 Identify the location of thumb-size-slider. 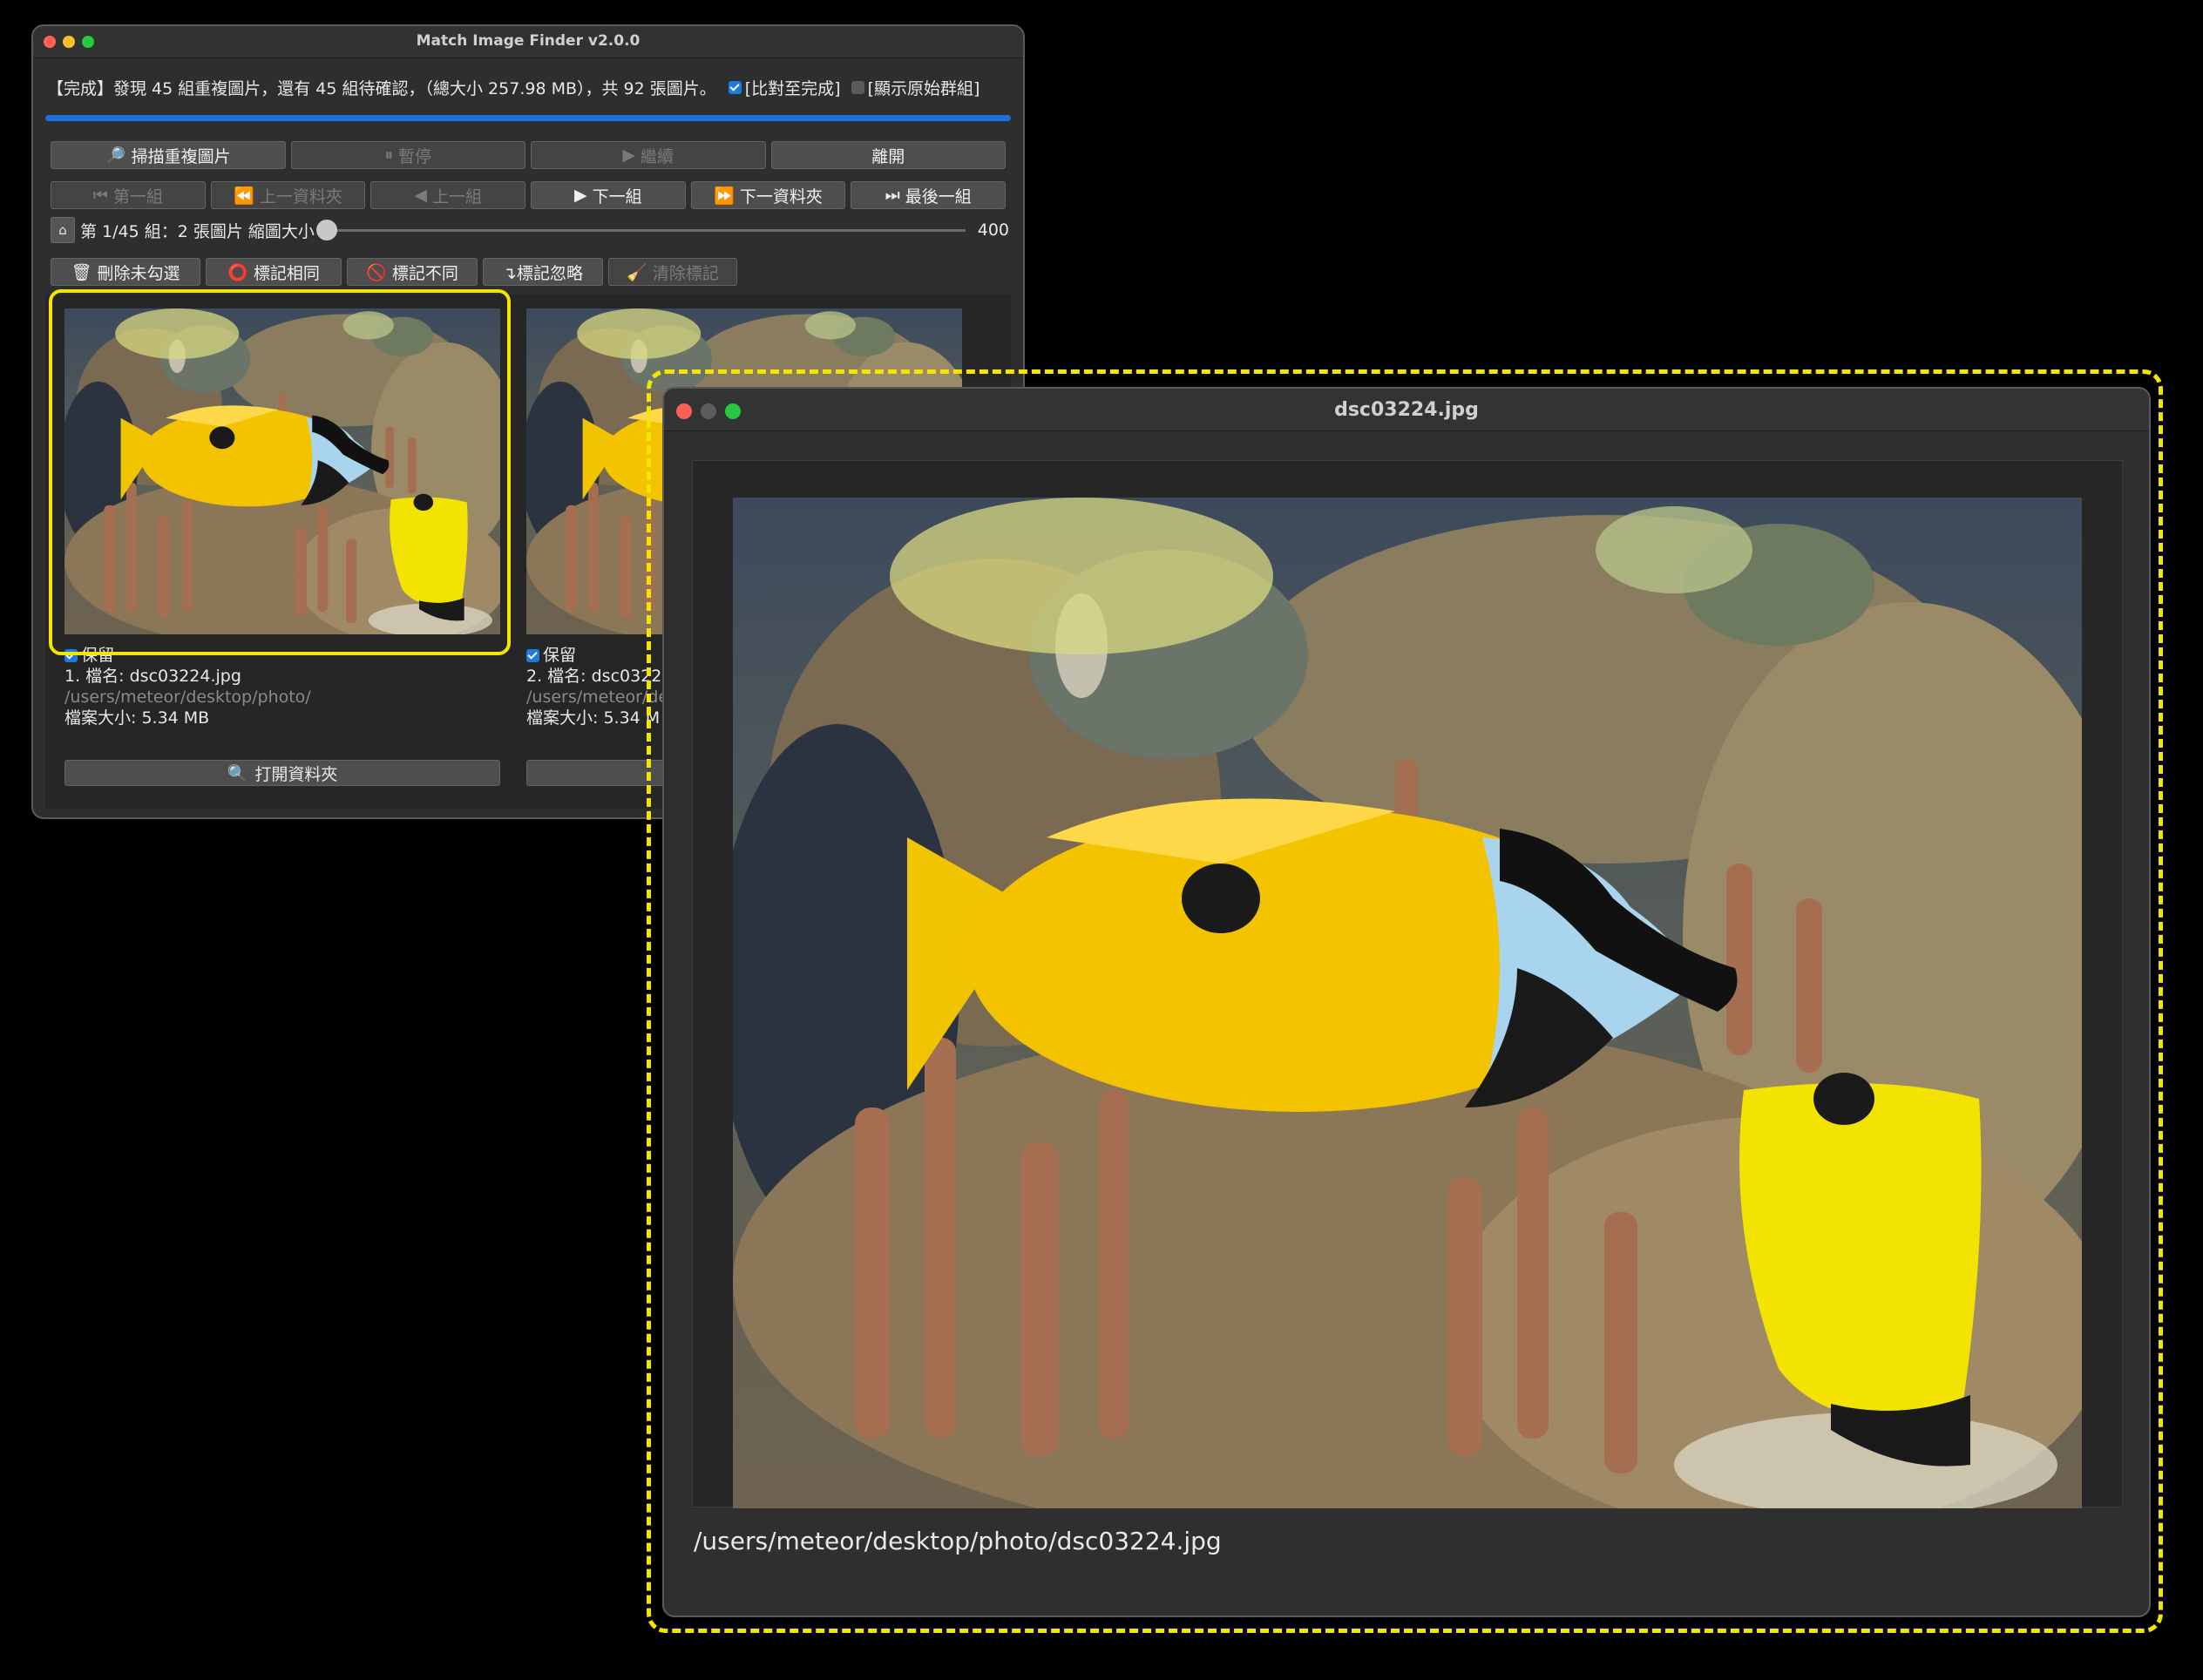
(640, 229).